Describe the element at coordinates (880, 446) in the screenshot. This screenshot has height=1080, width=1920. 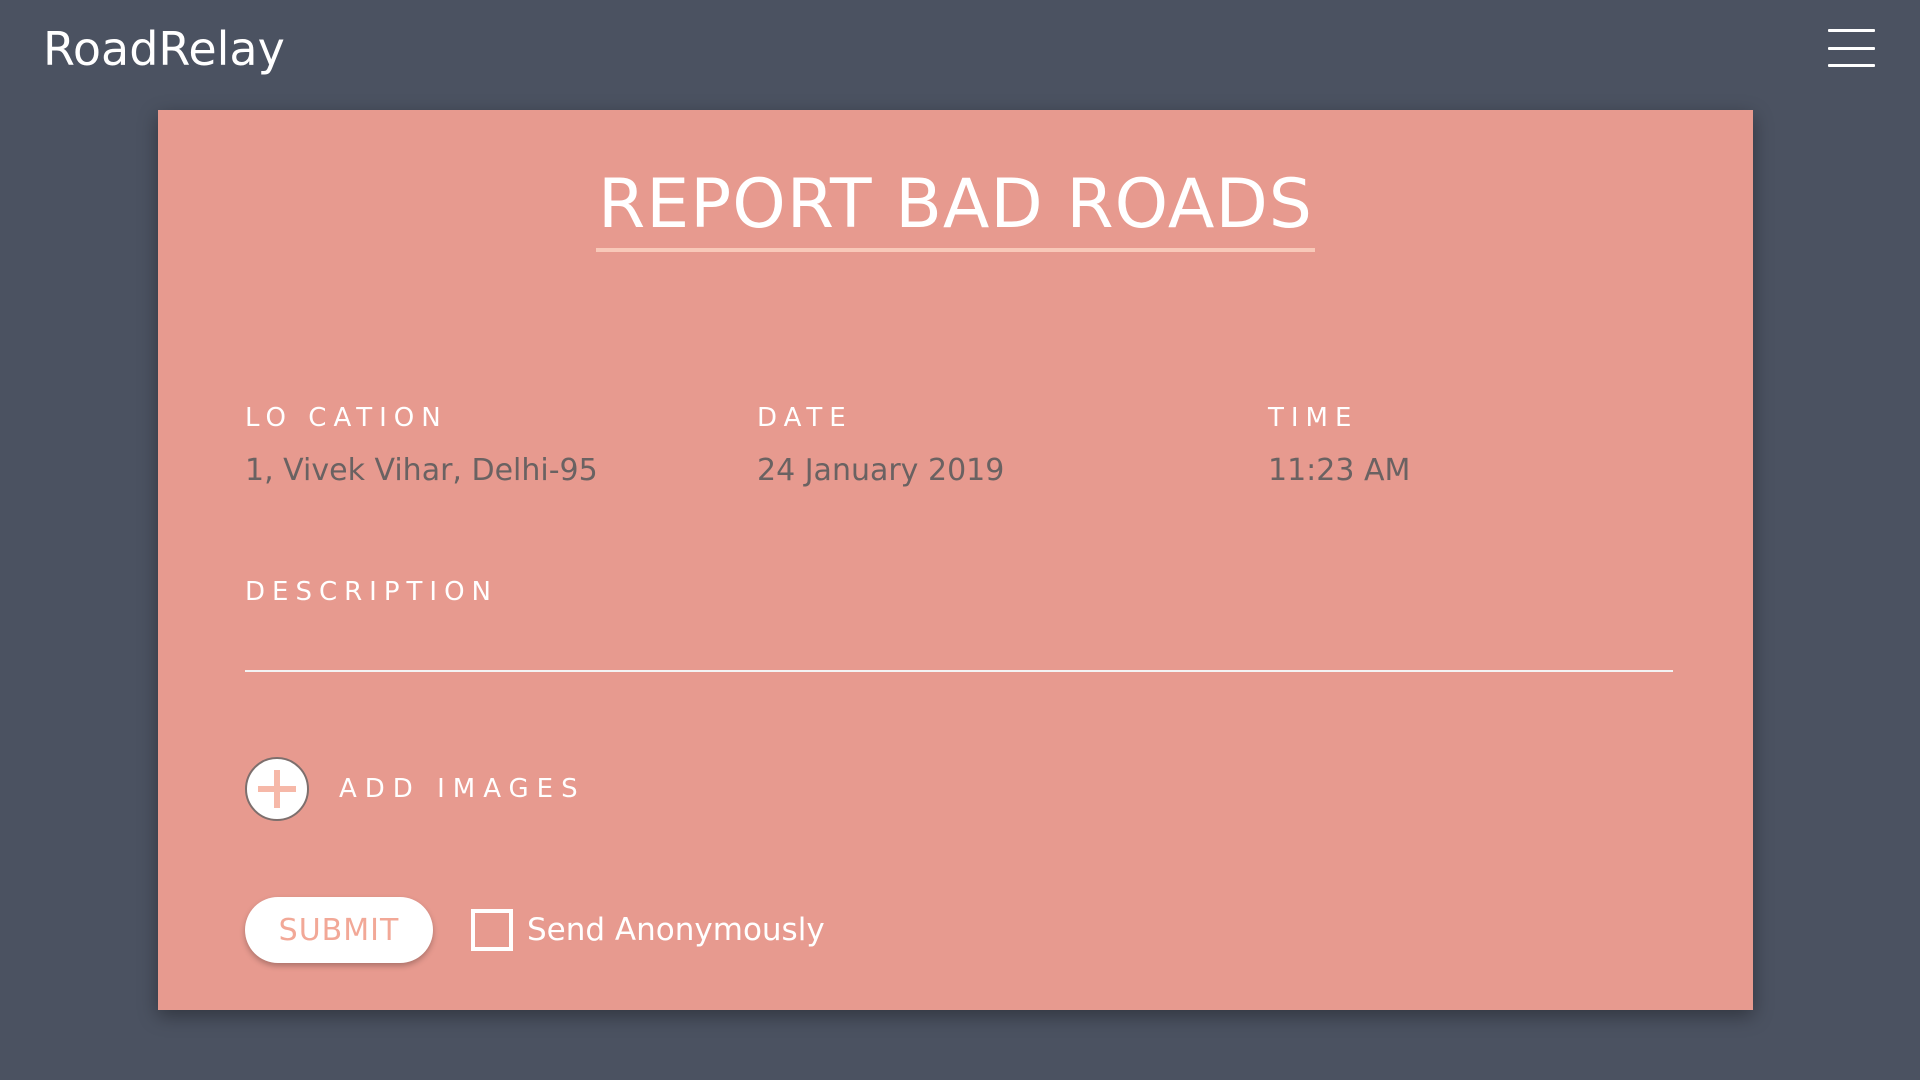
I see `date-field: DATE 24 January 2019` at that location.